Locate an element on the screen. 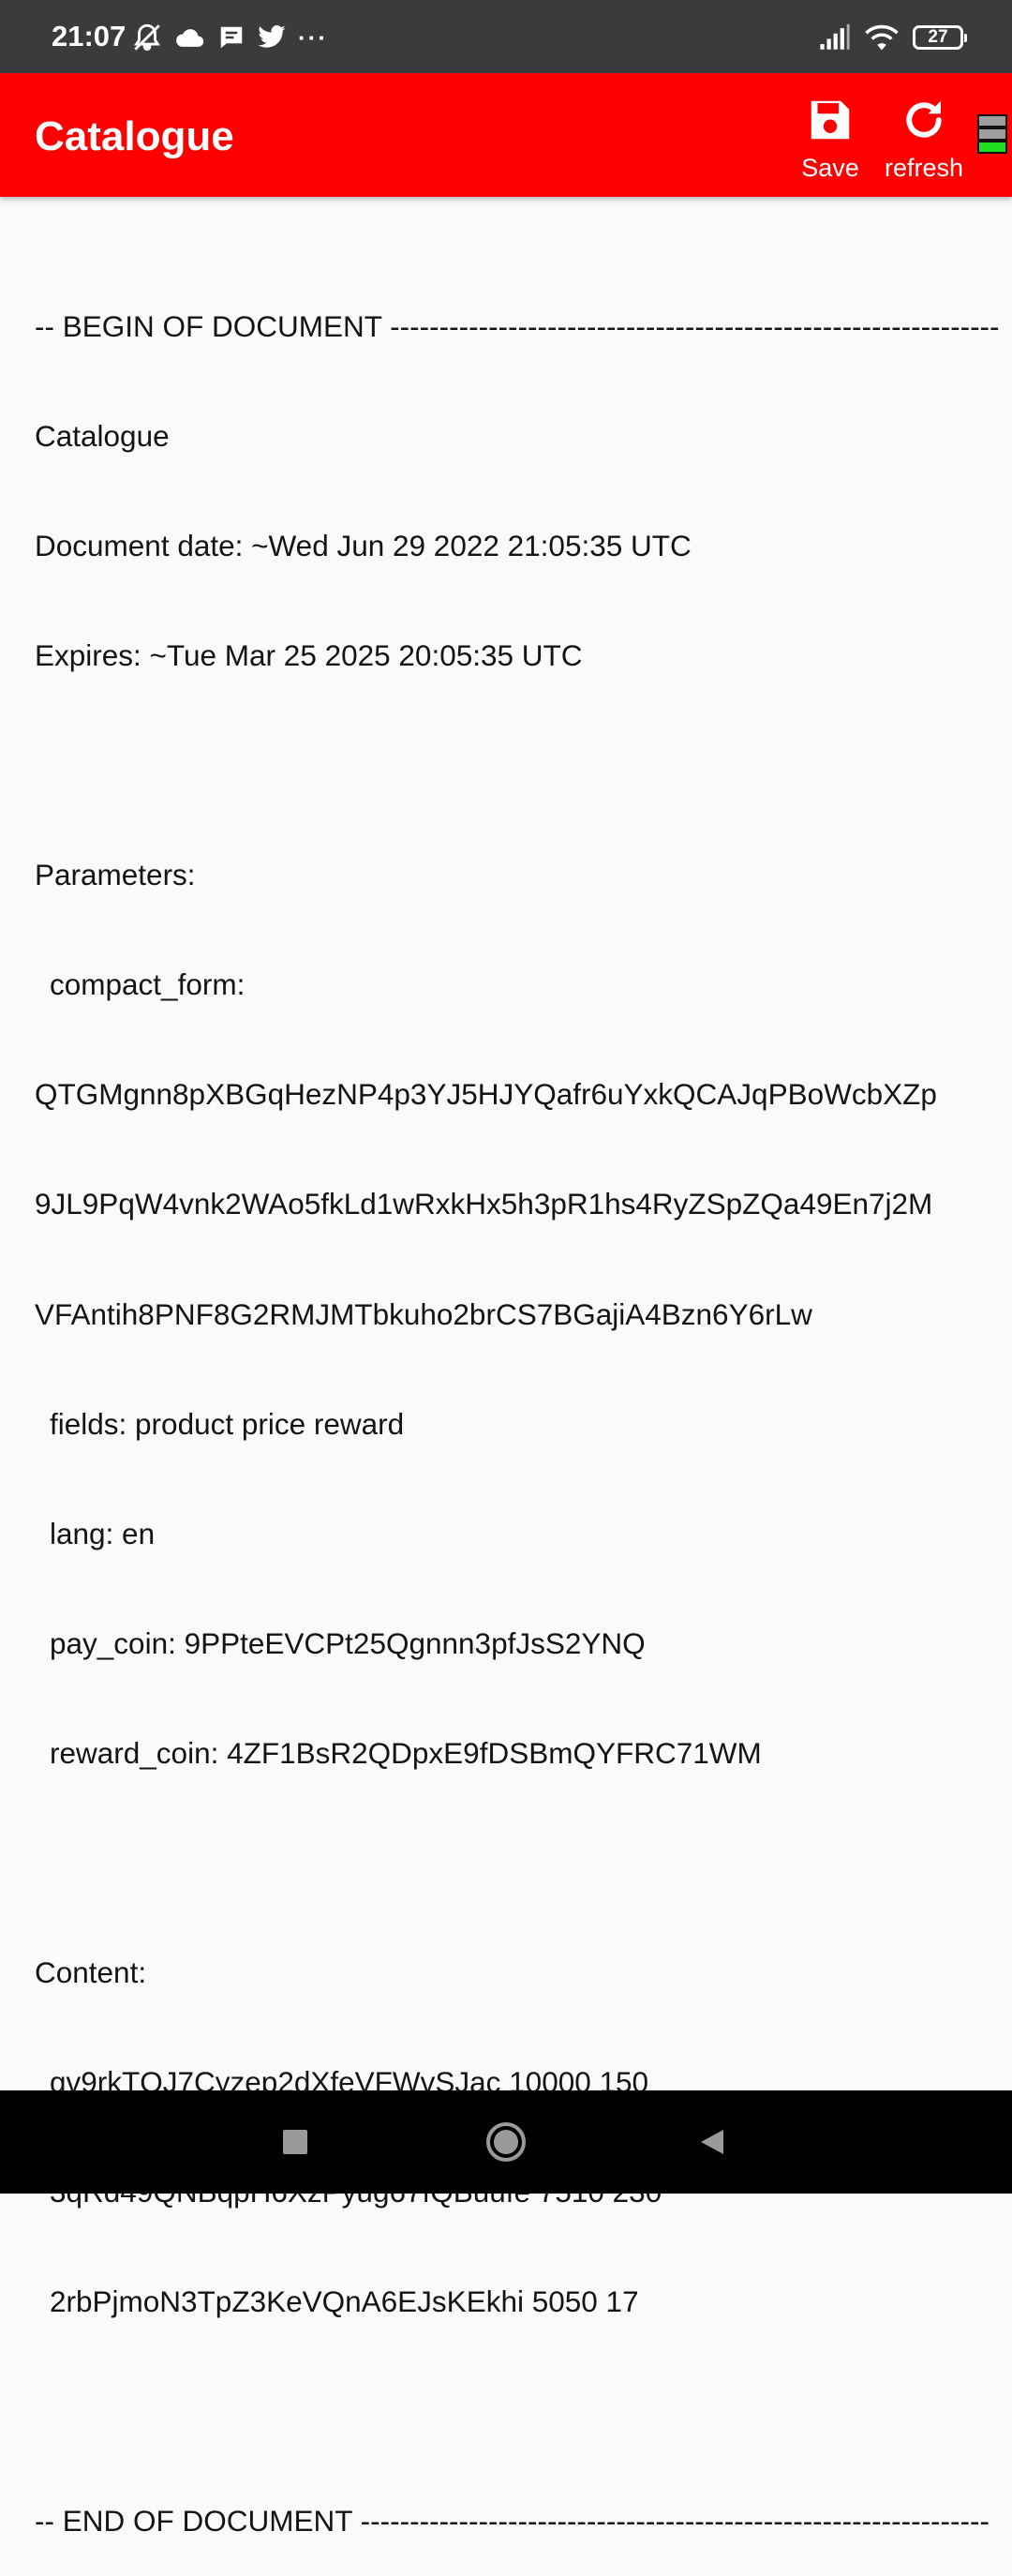  parameters-header: Parameters: is located at coordinates (116, 874).